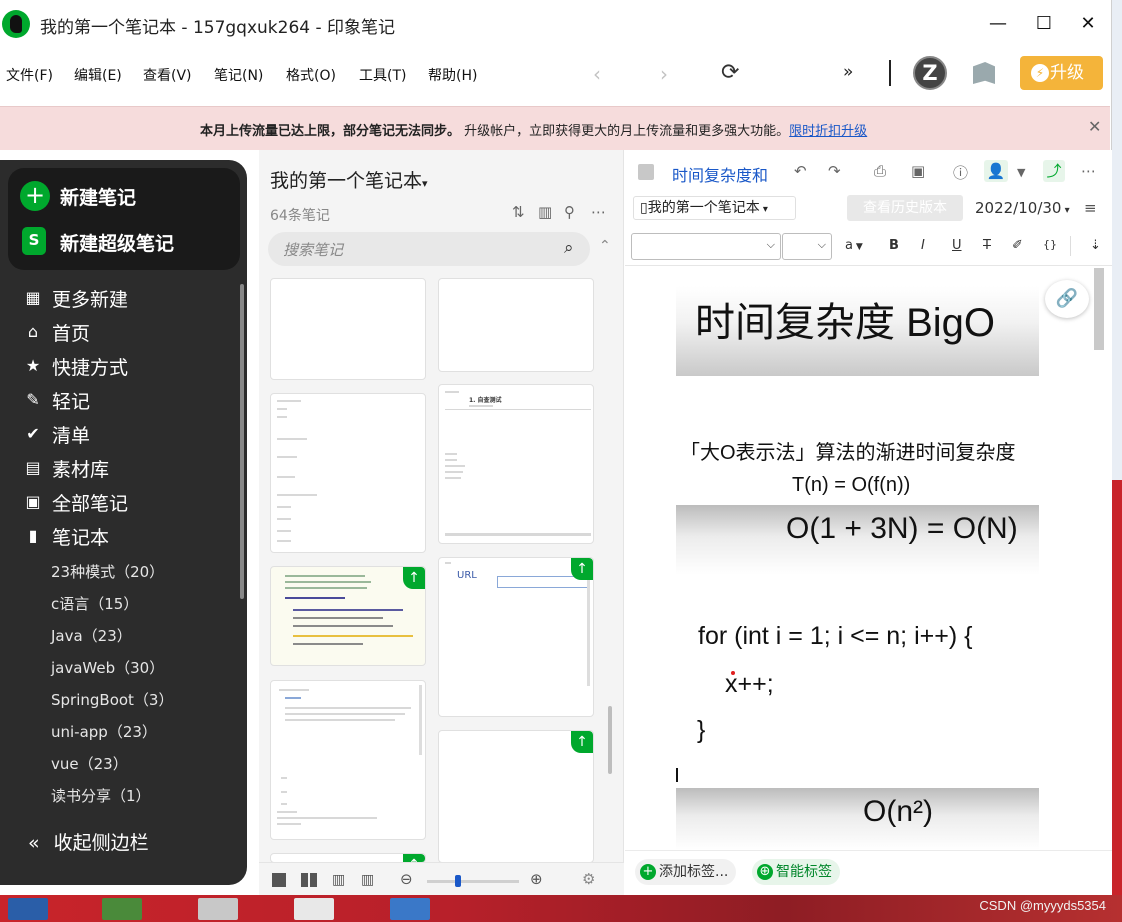 The width and height of the screenshot is (1122, 922). I want to click on notebook-item: SpringBoot（3）, so click(112, 699).